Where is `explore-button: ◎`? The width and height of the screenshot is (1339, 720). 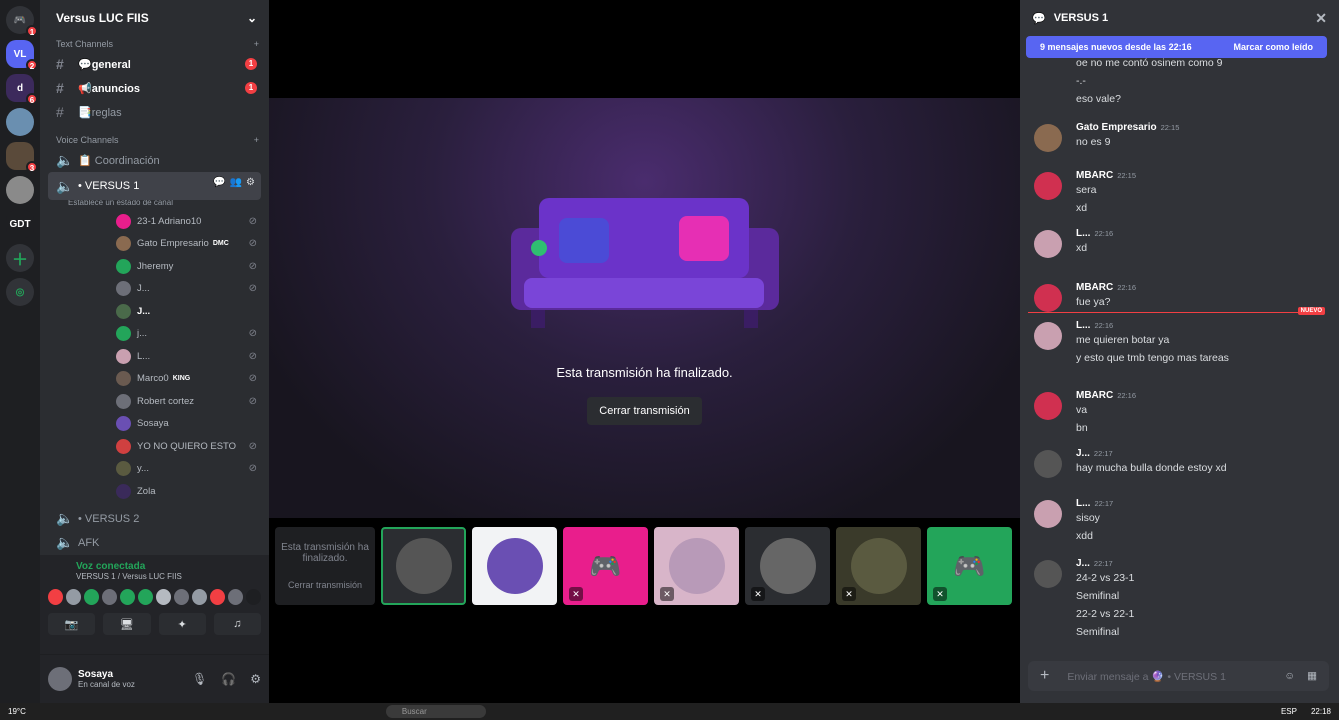 explore-button: ◎ is located at coordinates (20, 292).